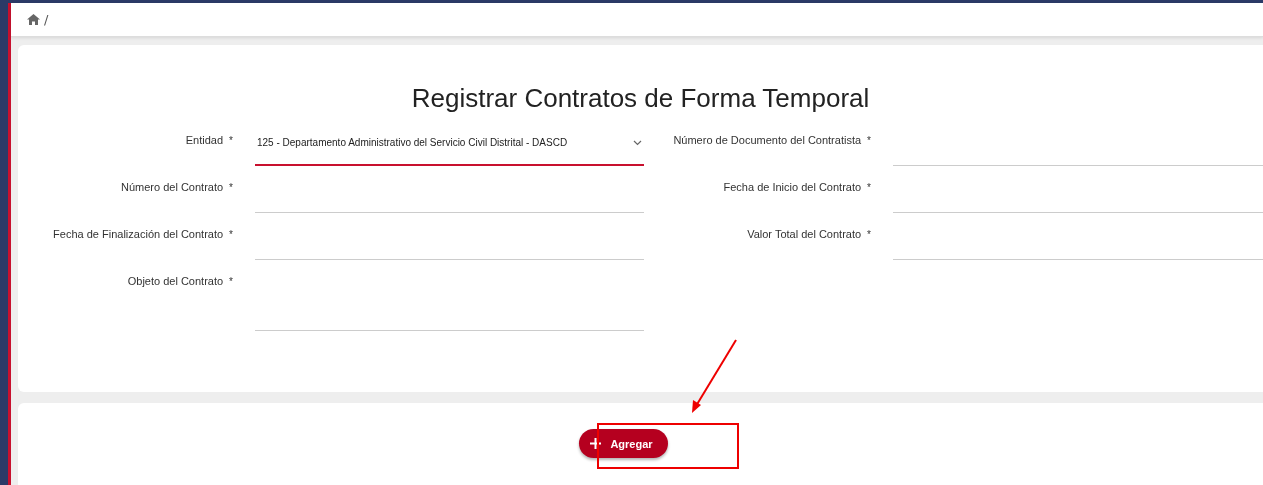 The height and width of the screenshot is (485, 1263). Describe the element at coordinates (640, 98) in the screenshot. I see `form-title: Registrar Contratos de Forma Temporal` at that location.